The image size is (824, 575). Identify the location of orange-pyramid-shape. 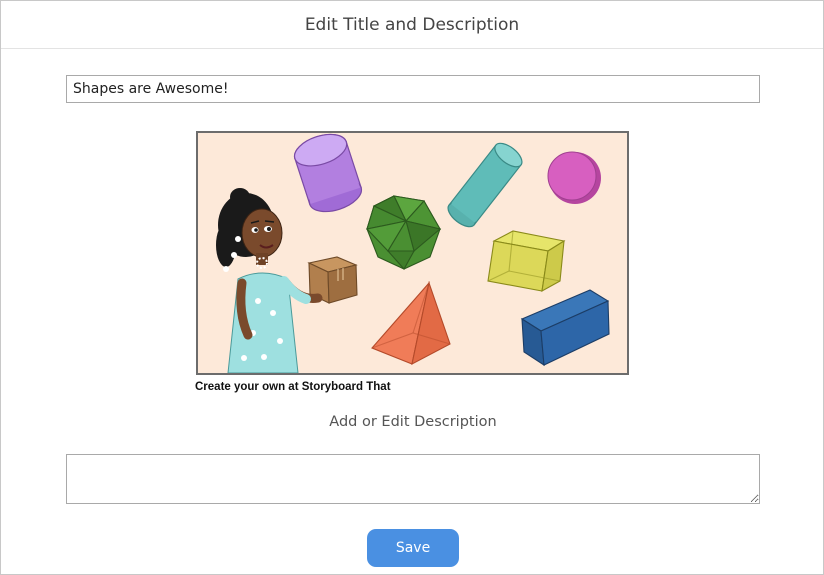
(411, 323).